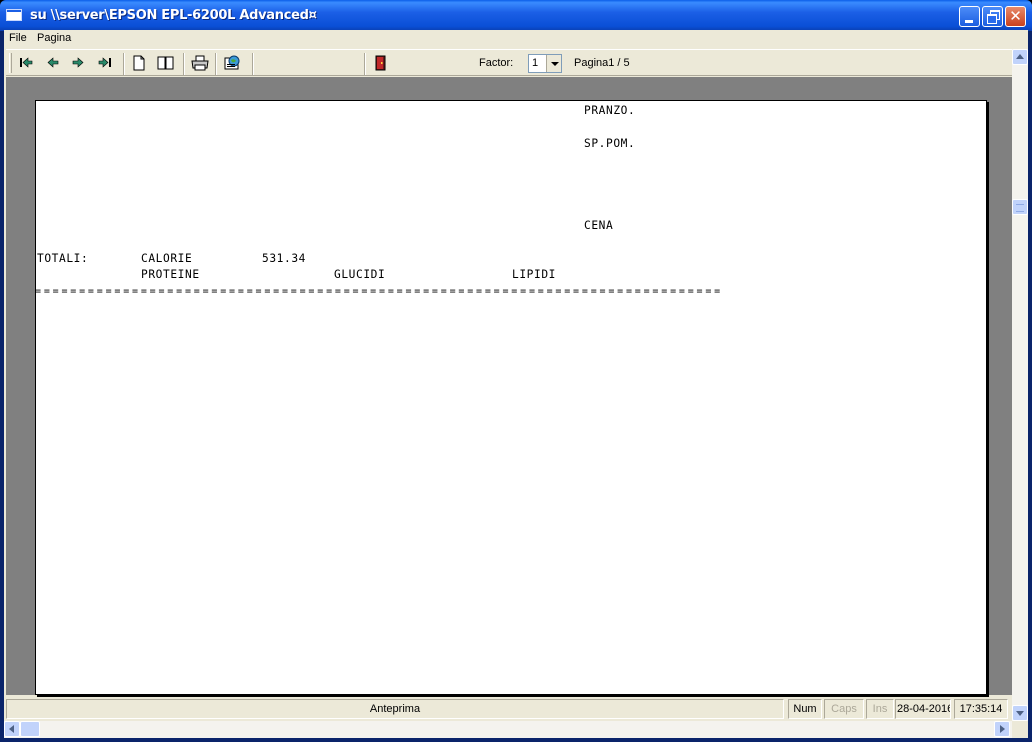 The height and width of the screenshot is (742, 1032). I want to click on status-date: 28-04-2016, so click(923, 709).